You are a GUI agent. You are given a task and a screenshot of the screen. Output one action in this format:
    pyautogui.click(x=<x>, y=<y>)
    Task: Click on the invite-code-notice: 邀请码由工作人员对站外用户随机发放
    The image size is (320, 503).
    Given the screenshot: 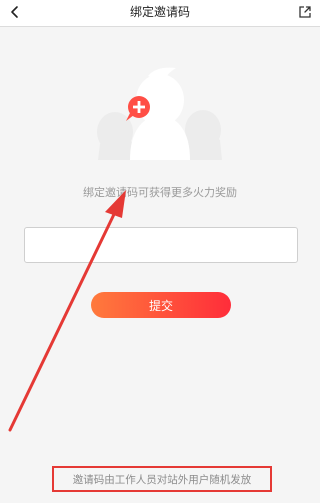 What is the action you would take?
    pyautogui.click(x=162, y=479)
    